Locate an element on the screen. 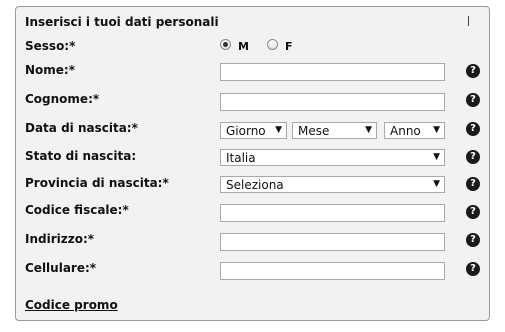 The height and width of the screenshot is (332, 505). tax-code-input is located at coordinates (332, 213).